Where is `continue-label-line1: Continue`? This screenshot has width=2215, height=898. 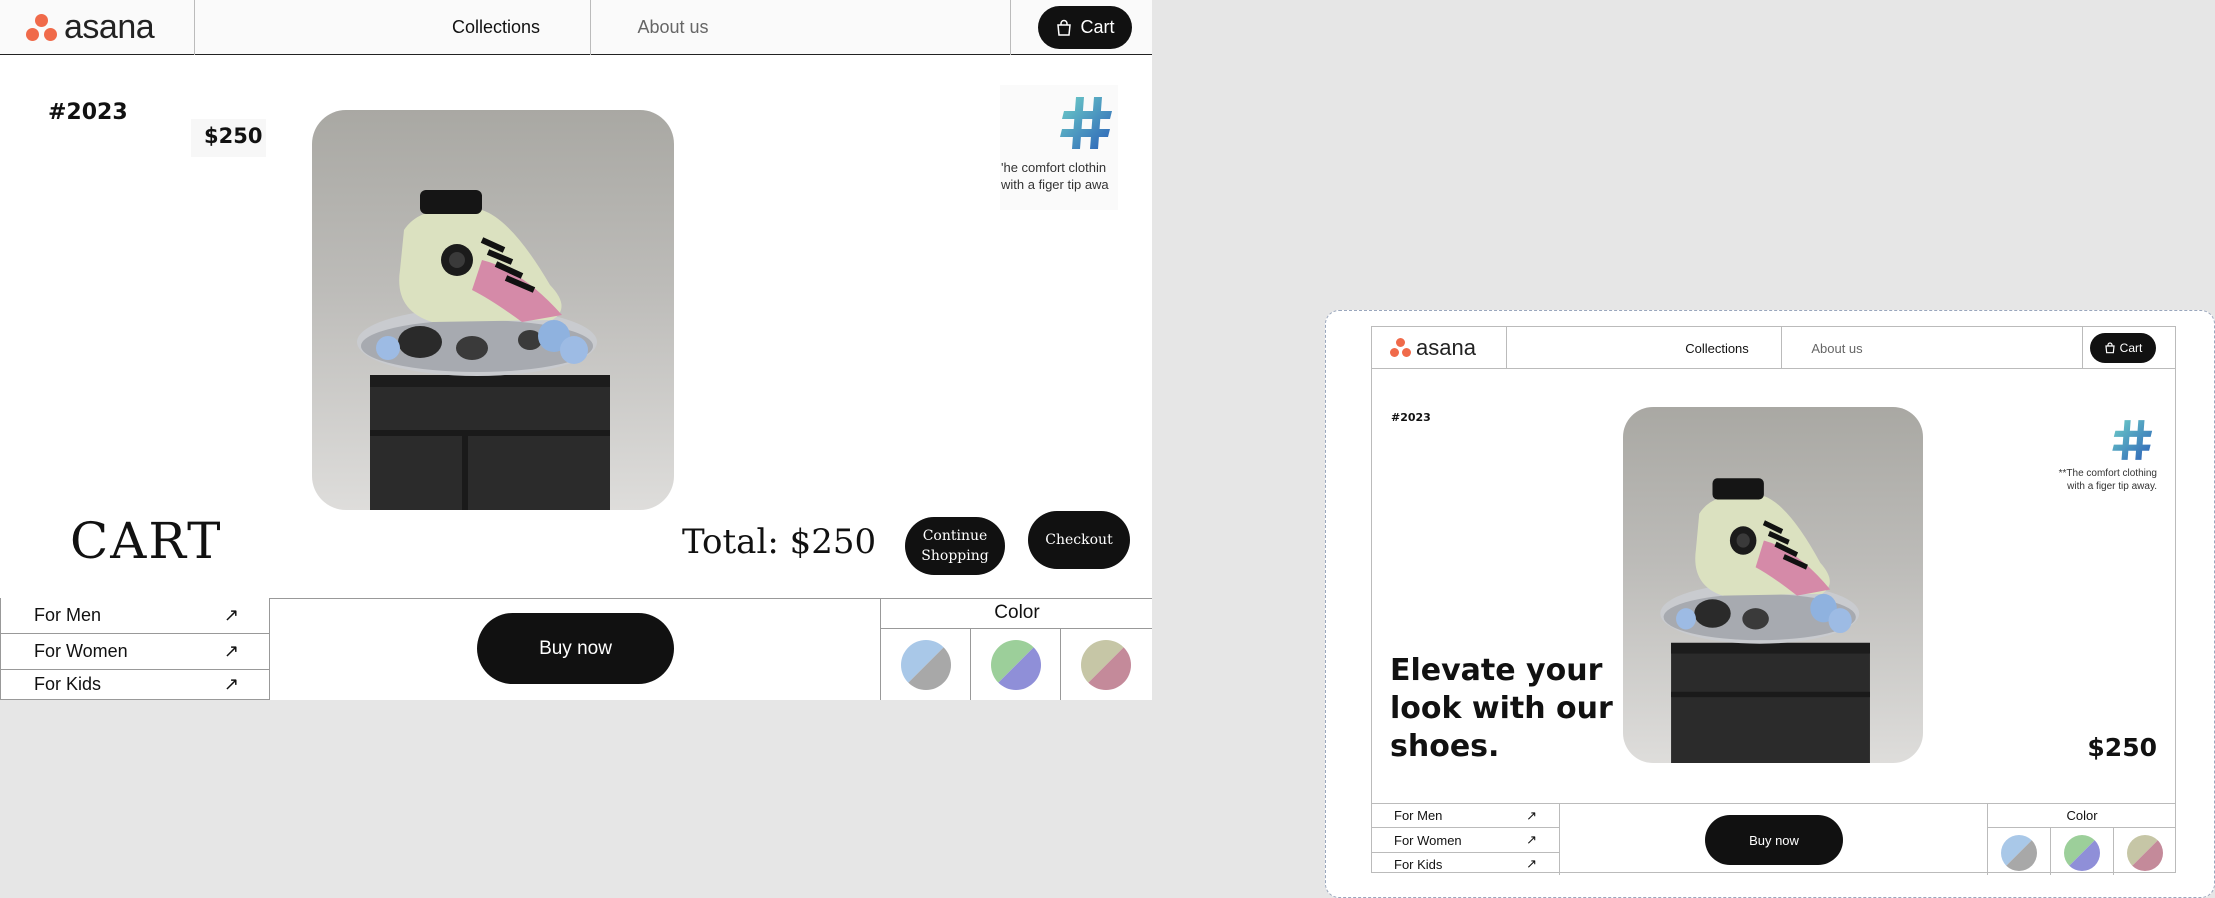 continue-label-line1: Continue is located at coordinates (955, 536).